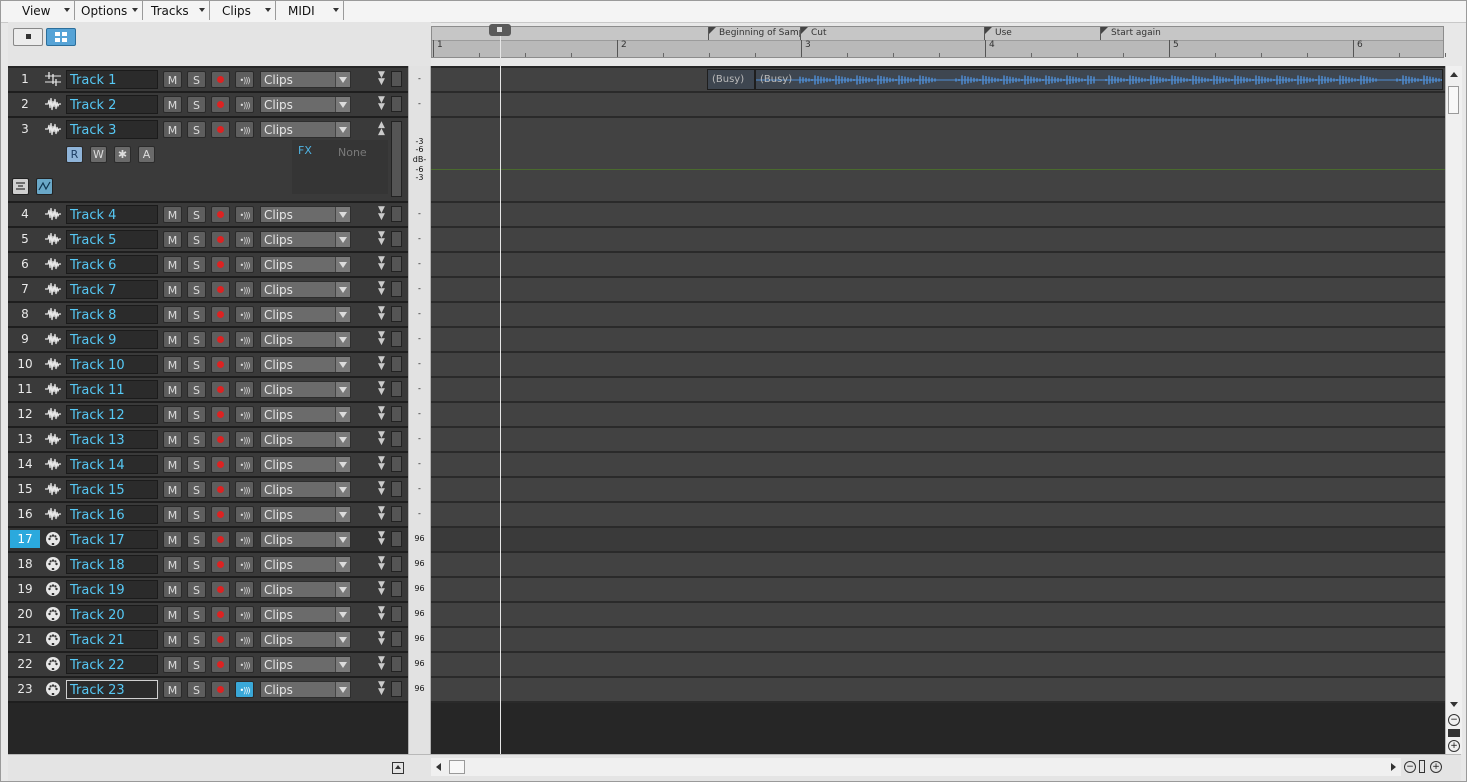  What do you see at coordinates (112, 589) in the screenshot?
I see `track-name-field: Track 19` at bounding box center [112, 589].